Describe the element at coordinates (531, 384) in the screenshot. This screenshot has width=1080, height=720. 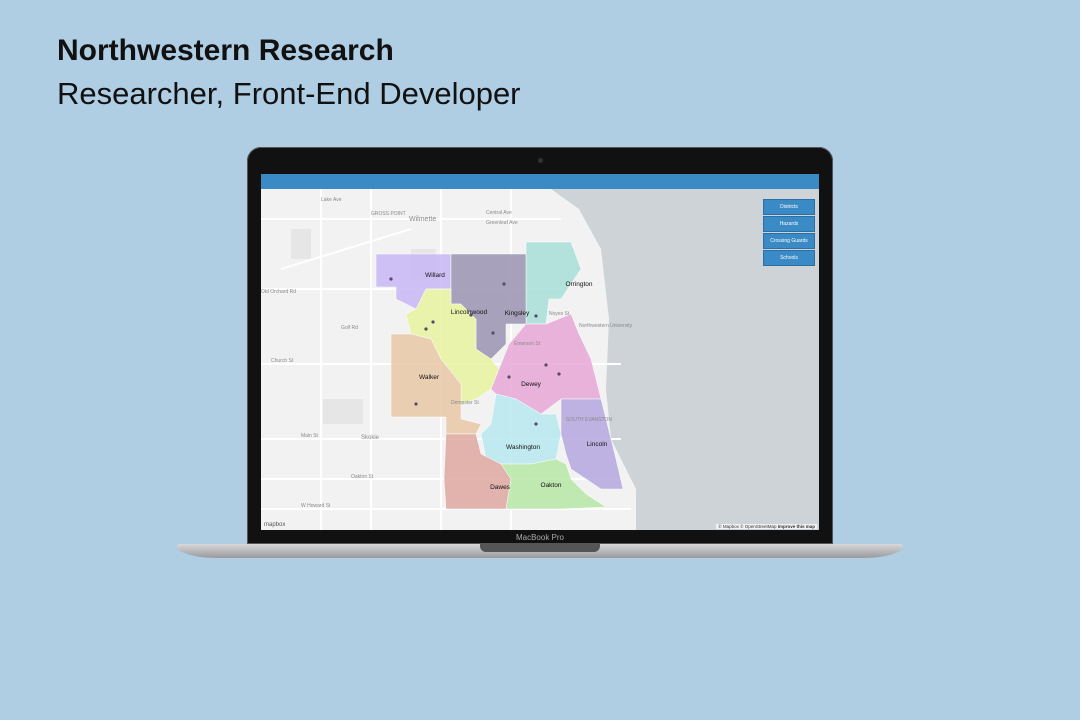
I see `district-label-dewey: Dewey` at that location.